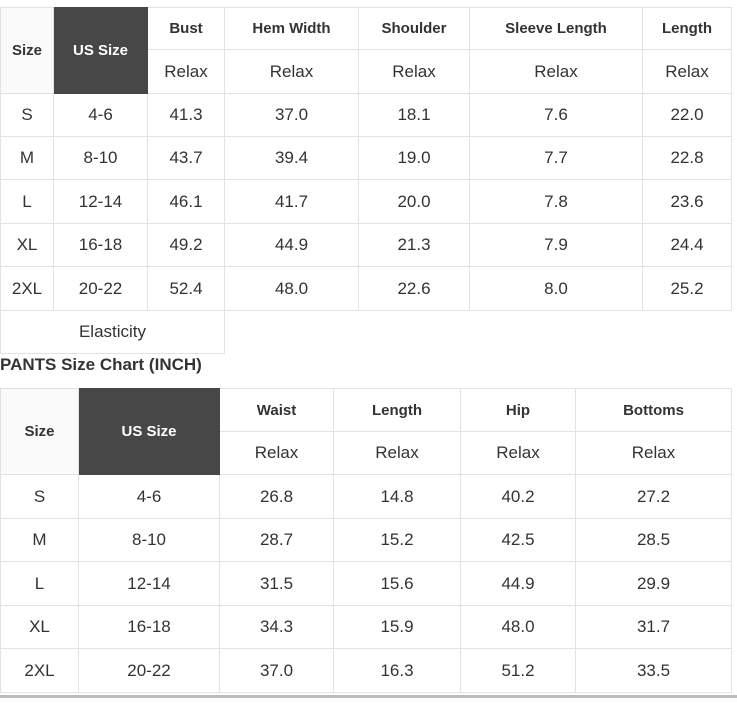  Describe the element at coordinates (101, 364) in the screenshot. I see `pants-chart-title: PANTS Size Chart (INCH)` at that location.